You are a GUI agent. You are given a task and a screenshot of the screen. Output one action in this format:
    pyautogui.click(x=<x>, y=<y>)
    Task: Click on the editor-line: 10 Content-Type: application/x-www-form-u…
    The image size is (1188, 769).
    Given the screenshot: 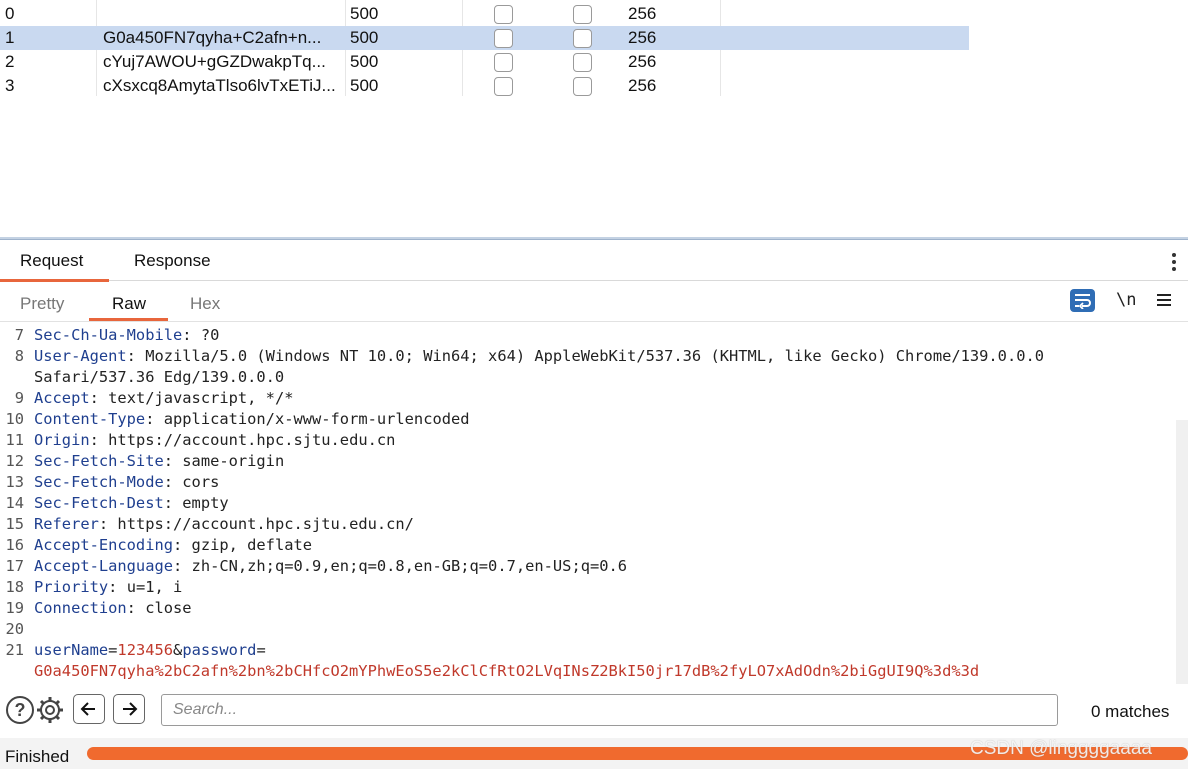 What is the action you would take?
    pyautogui.click(x=237, y=419)
    